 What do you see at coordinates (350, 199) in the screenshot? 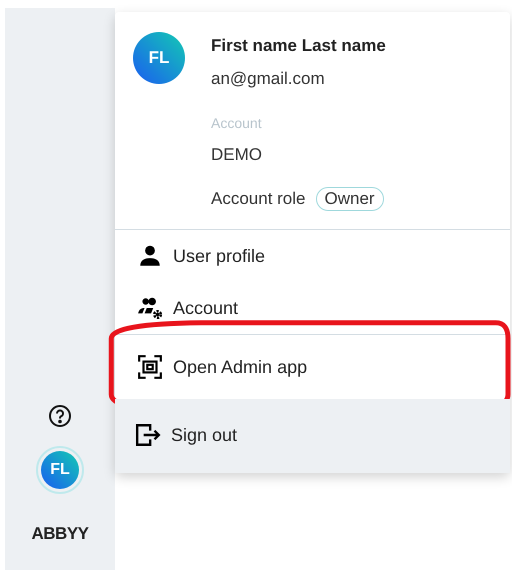
I see `role-badge: Owner` at bounding box center [350, 199].